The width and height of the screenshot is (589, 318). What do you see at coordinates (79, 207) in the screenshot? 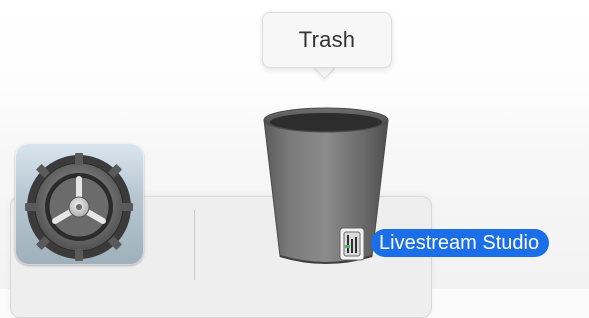
I see `gear-icon` at bounding box center [79, 207].